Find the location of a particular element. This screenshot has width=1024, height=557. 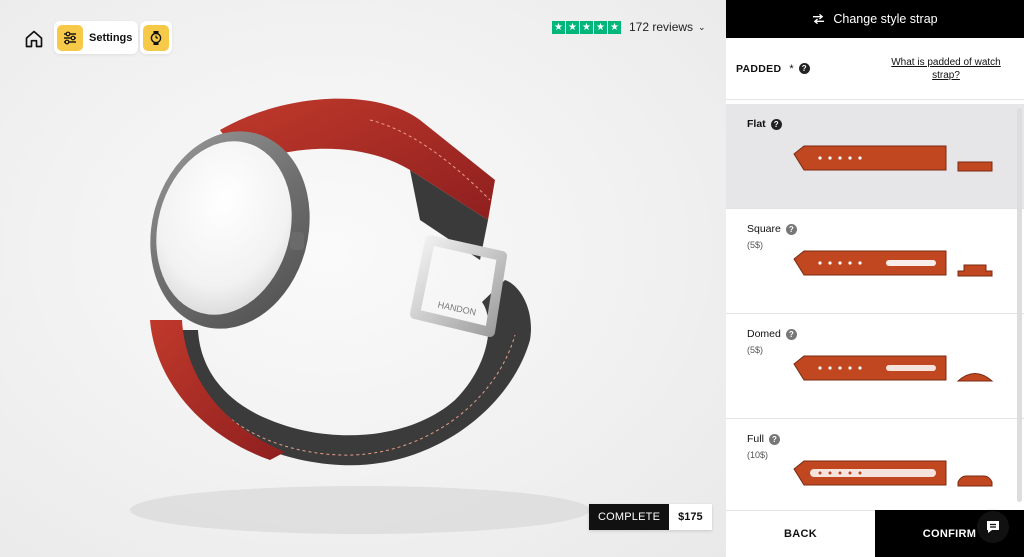

chat-button is located at coordinates (993, 527).